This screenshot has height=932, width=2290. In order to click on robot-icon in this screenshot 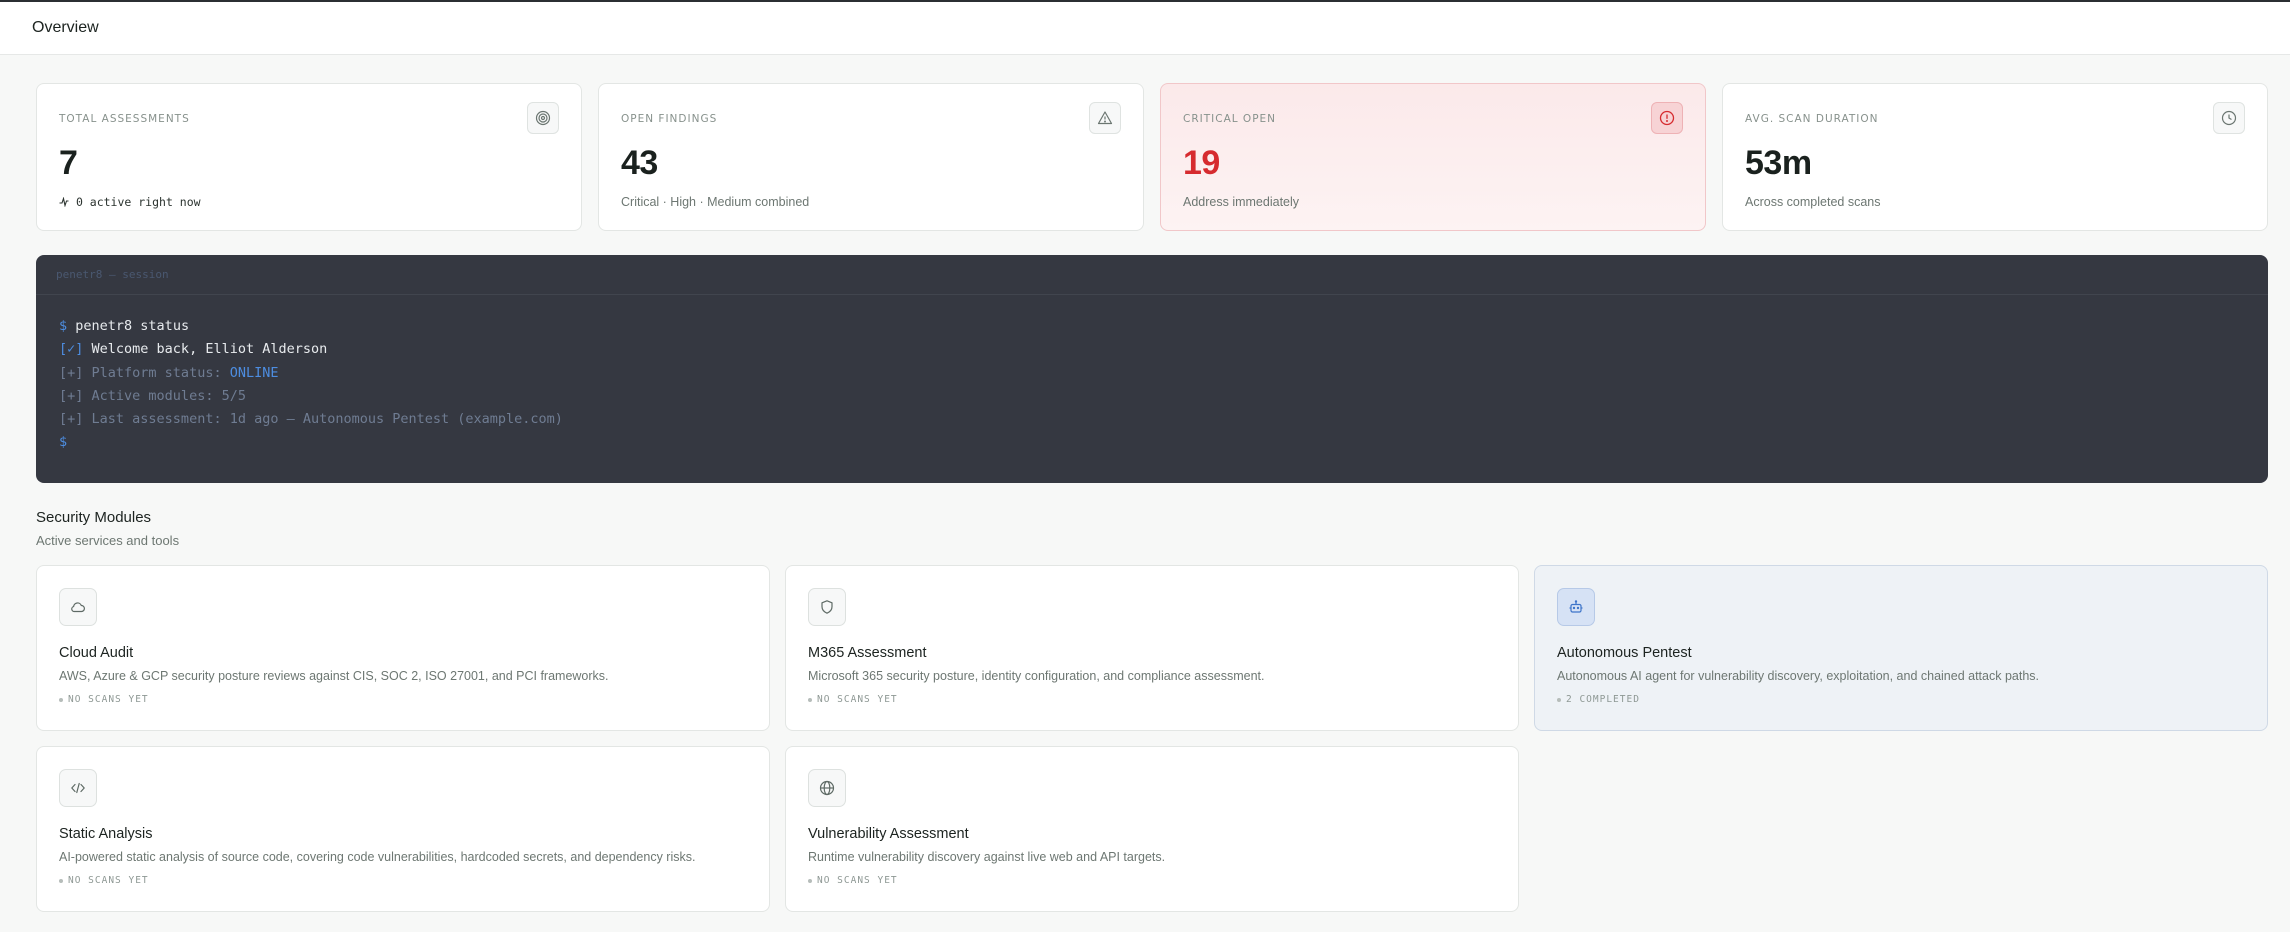, I will do `click(1576, 607)`.